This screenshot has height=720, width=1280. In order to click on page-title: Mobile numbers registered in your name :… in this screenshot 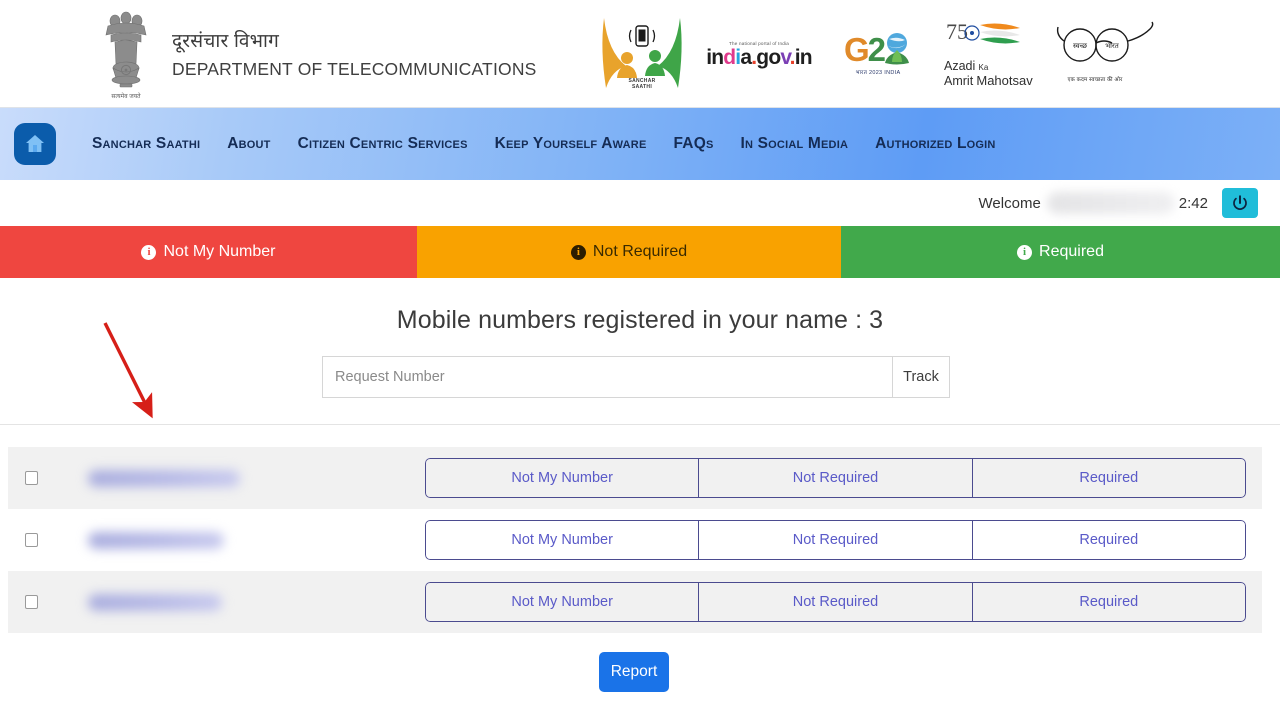, I will do `click(640, 320)`.